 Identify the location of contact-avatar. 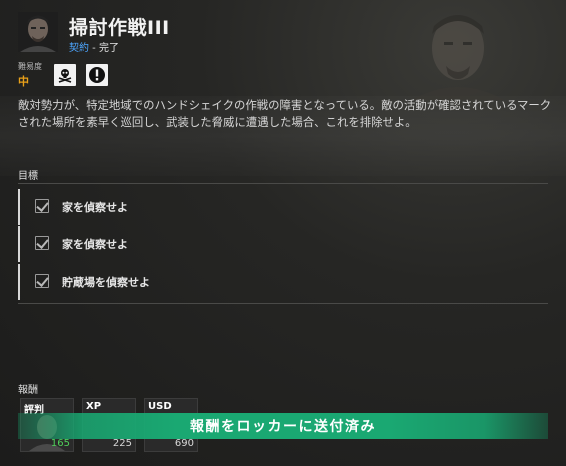
(38, 32).